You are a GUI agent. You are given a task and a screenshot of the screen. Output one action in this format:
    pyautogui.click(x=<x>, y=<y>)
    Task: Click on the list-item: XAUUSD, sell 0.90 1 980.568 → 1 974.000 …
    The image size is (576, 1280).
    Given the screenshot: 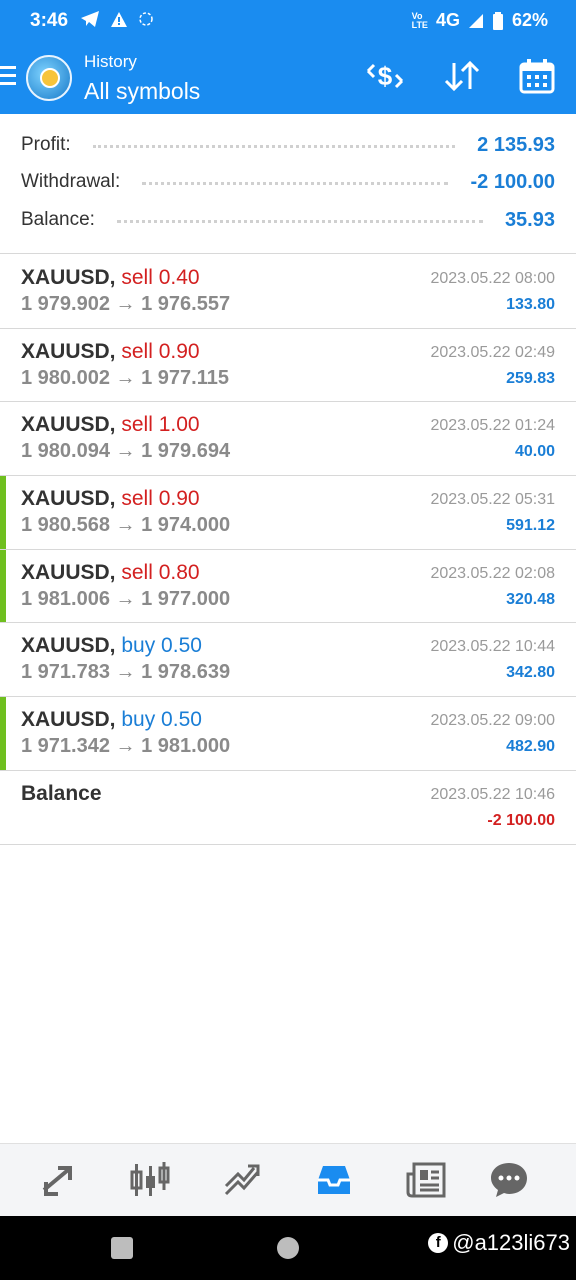 What is the action you would take?
    pyautogui.click(x=288, y=513)
    